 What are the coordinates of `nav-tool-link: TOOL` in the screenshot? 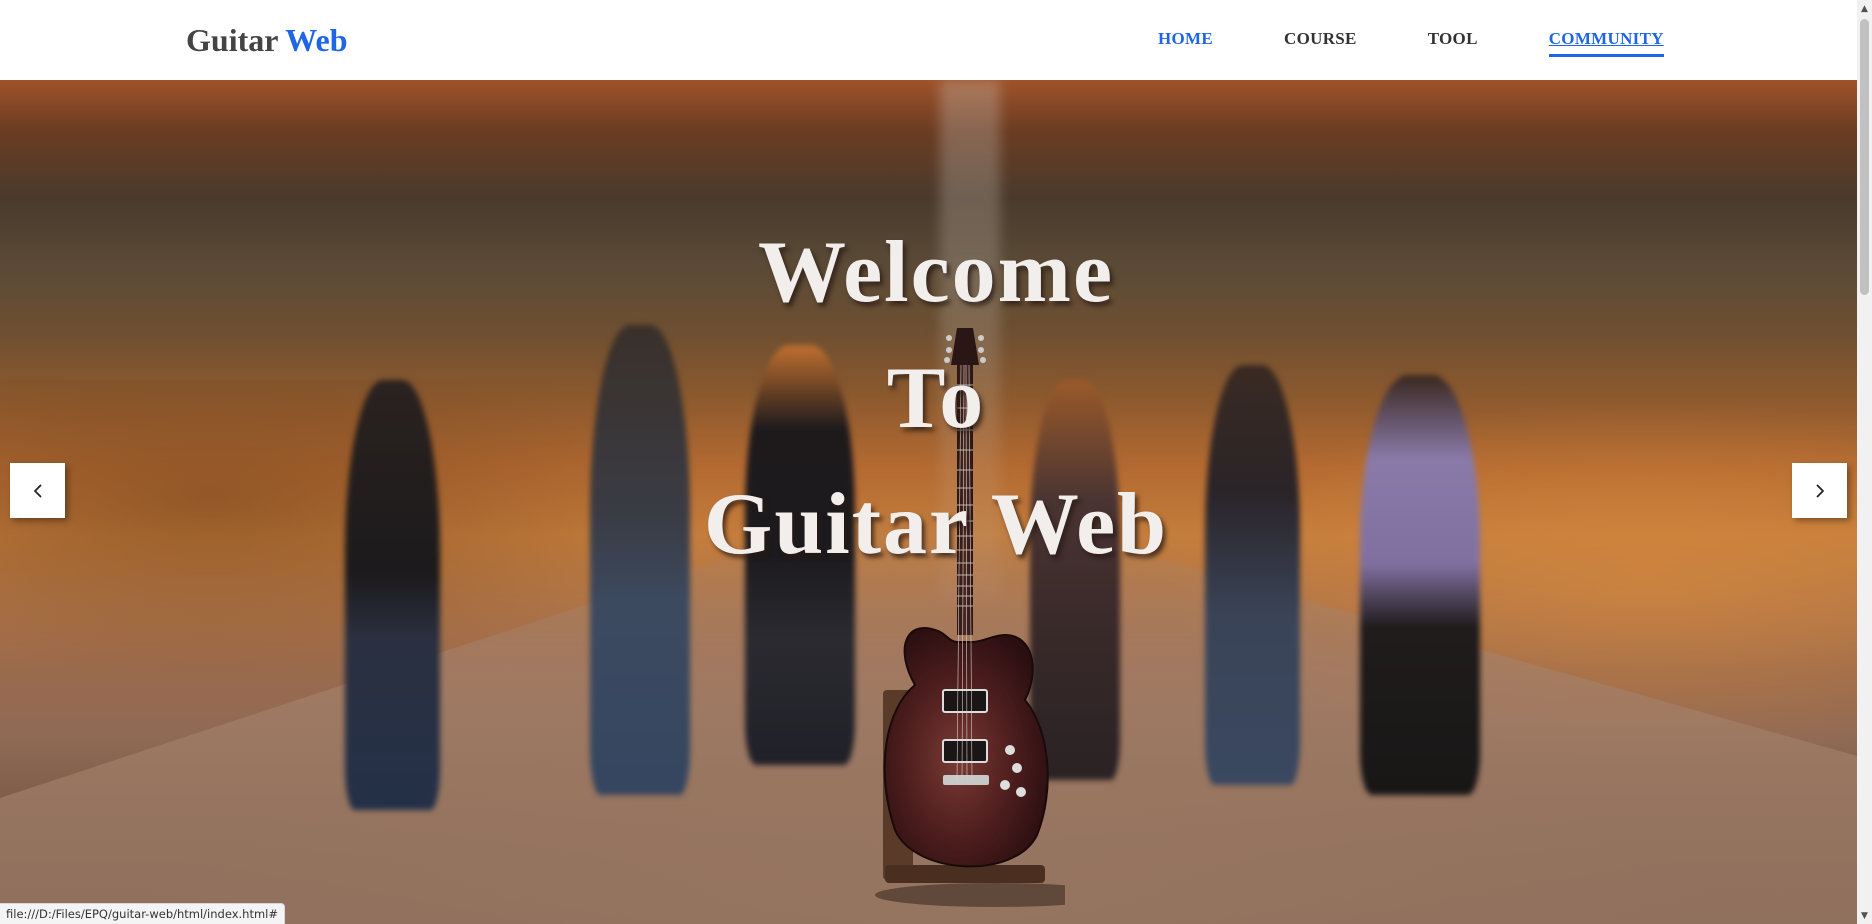 It's located at (1453, 42).